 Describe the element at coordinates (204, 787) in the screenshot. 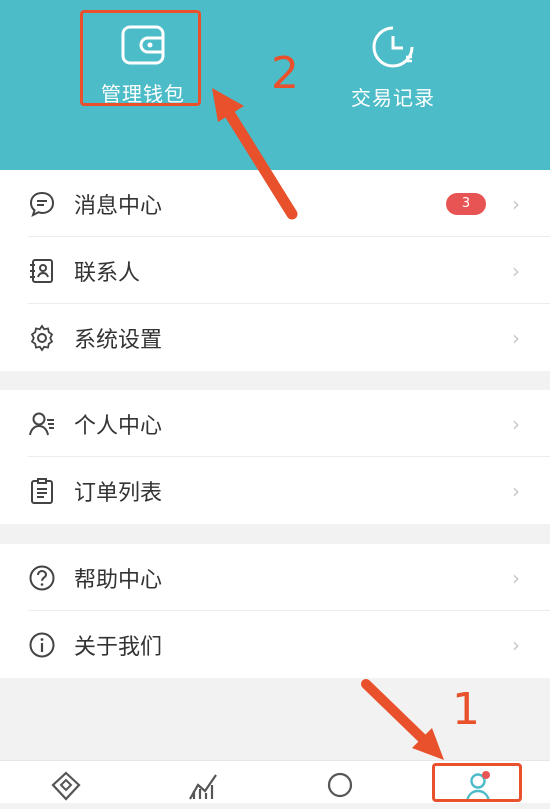

I see `market-chart-icon` at that location.